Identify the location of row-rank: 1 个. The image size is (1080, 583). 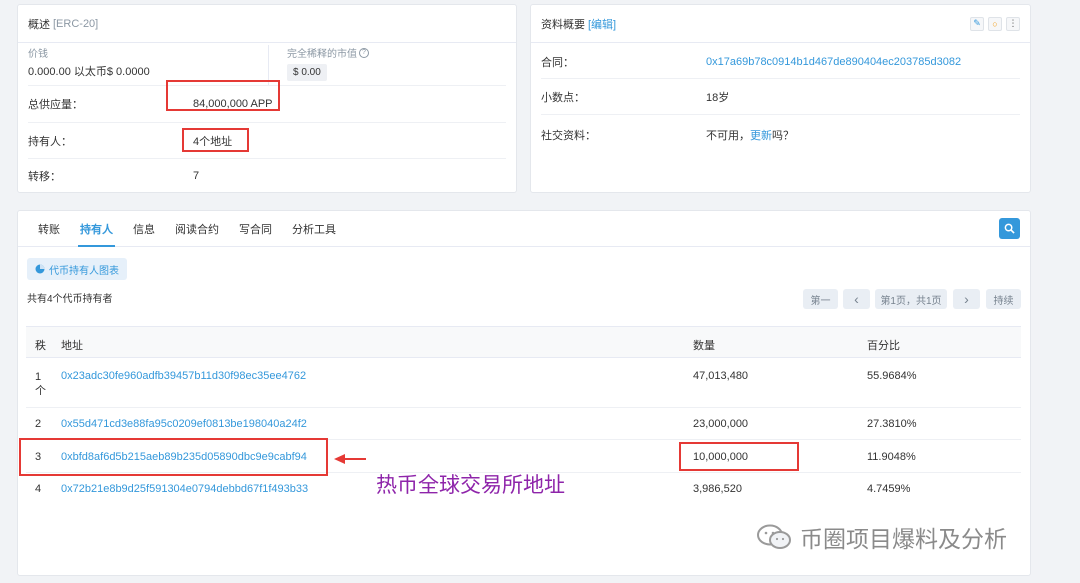
(40, 384).